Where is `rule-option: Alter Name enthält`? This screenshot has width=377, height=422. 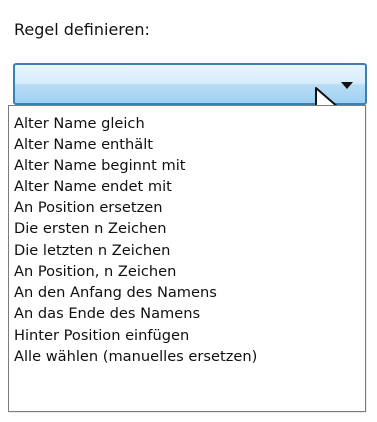 rule-option: Alter Name enthält is located at coordinates (187, 145).